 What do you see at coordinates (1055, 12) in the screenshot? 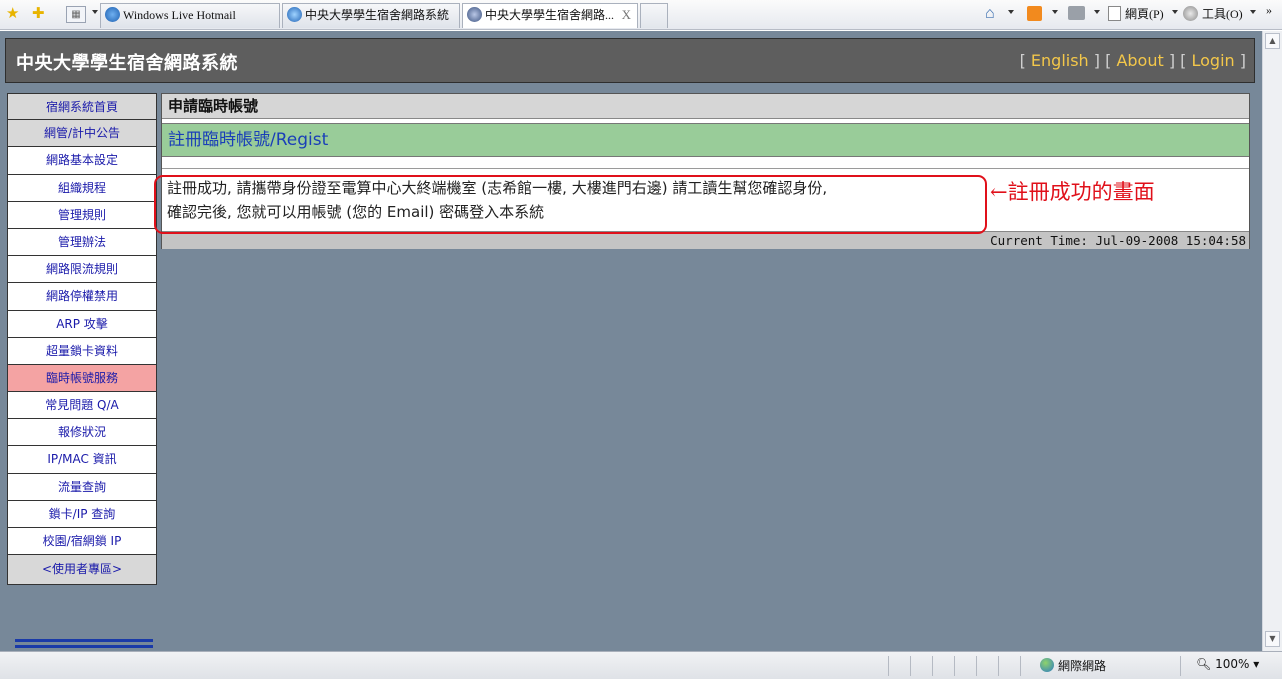
I see `feed-dropdown-icon` at bounding box center [1055, 12].